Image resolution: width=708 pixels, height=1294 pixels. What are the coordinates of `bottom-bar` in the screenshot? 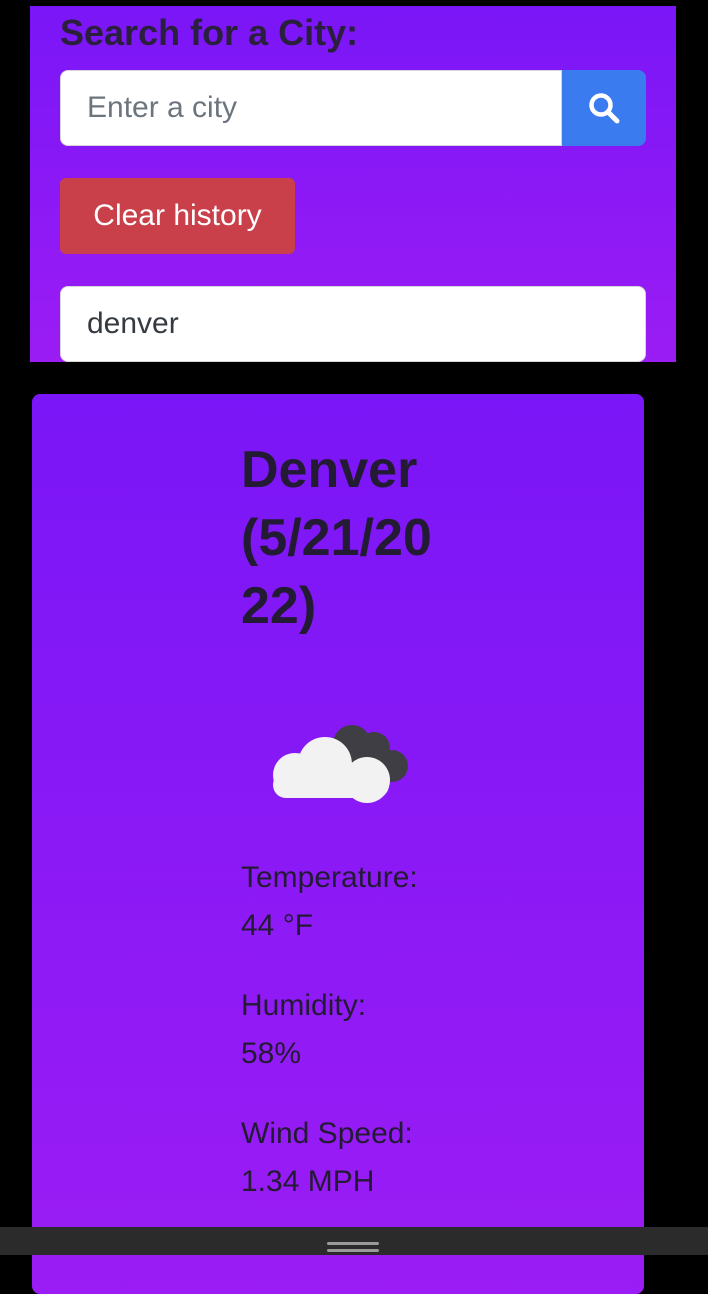 It's located at (354, 1241).